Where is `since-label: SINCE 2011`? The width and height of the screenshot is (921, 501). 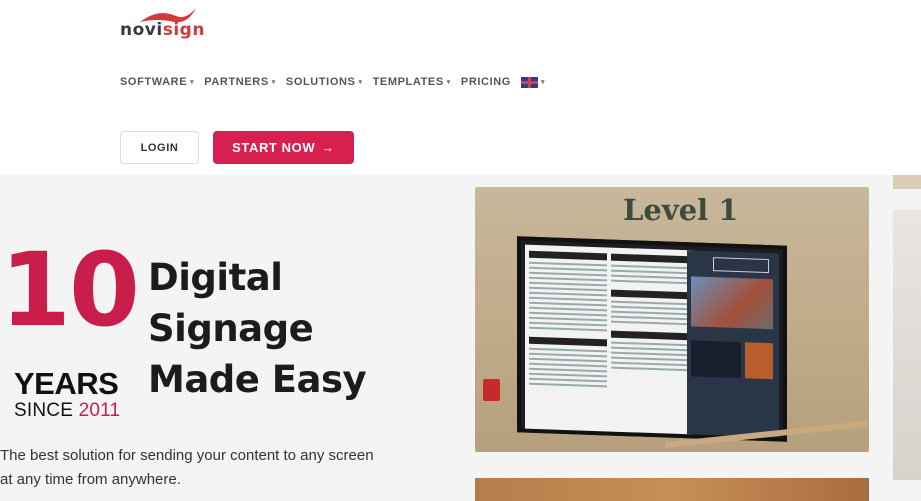 since-label: SINCE 2011 is located at coordinates (67, 411).